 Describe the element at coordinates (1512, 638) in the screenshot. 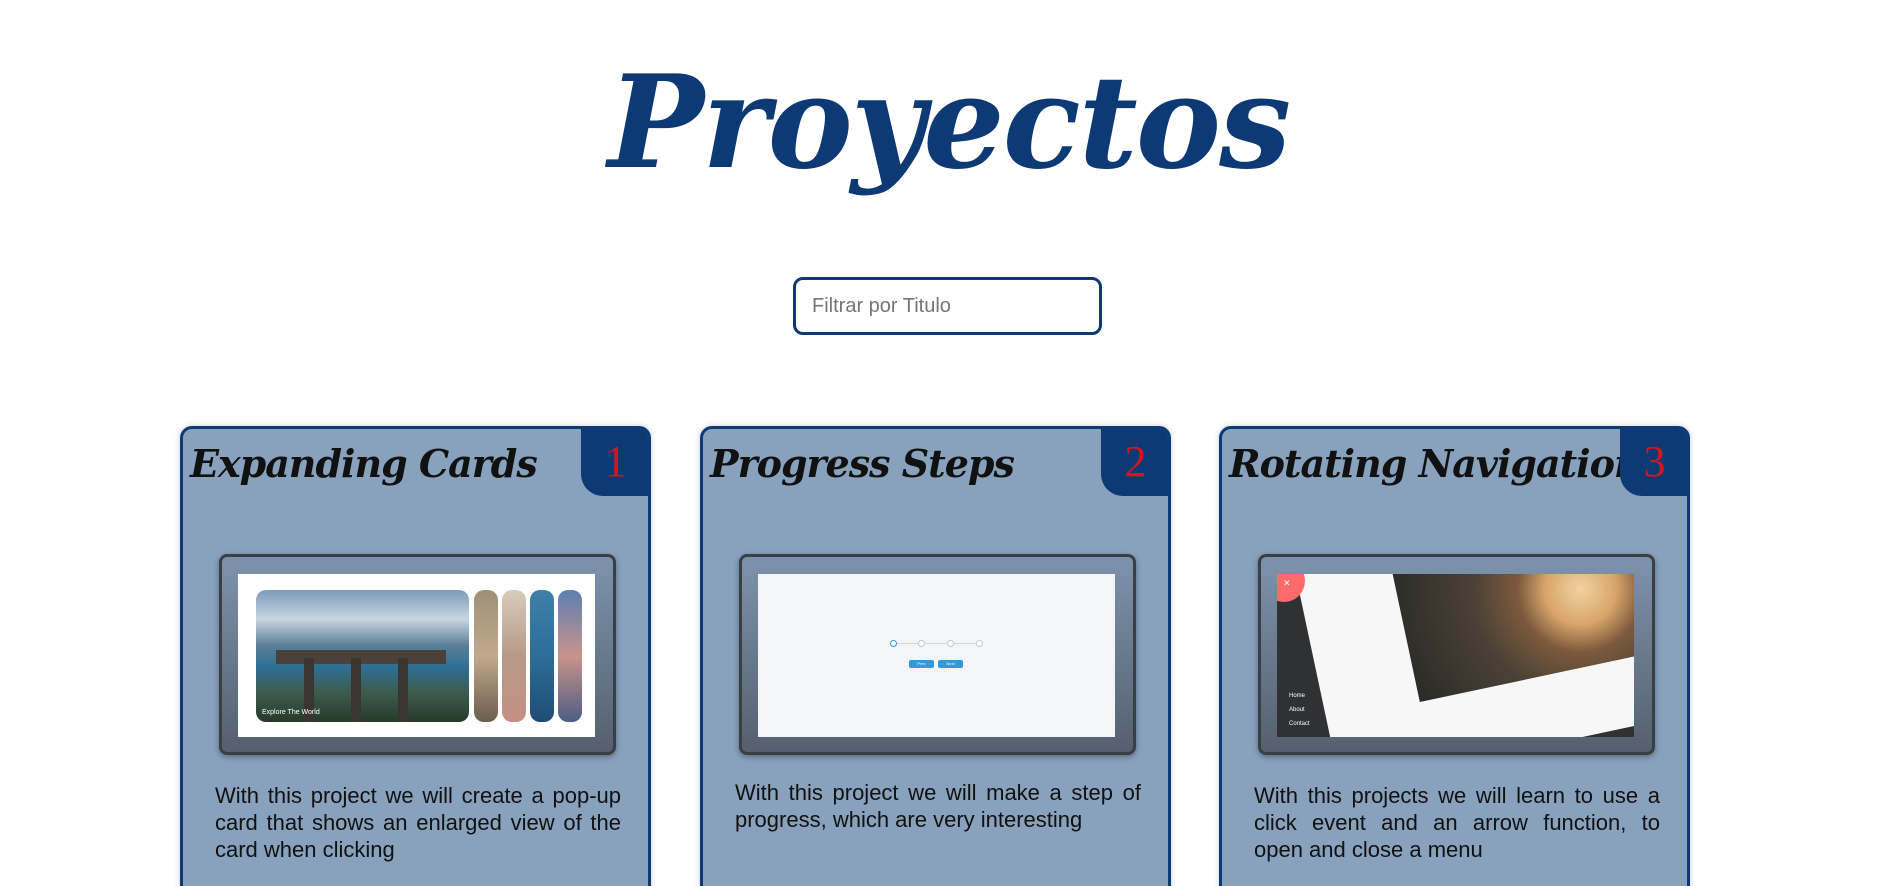

I see `puppy-photo` at that location.